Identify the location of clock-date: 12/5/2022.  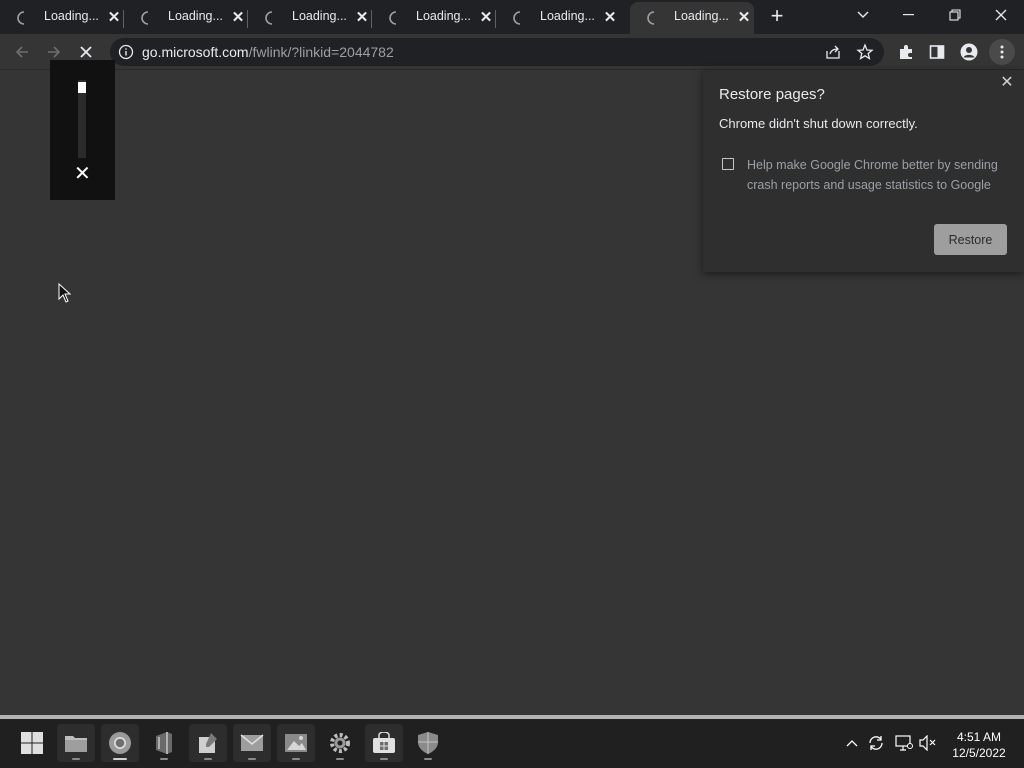
(979, 753).